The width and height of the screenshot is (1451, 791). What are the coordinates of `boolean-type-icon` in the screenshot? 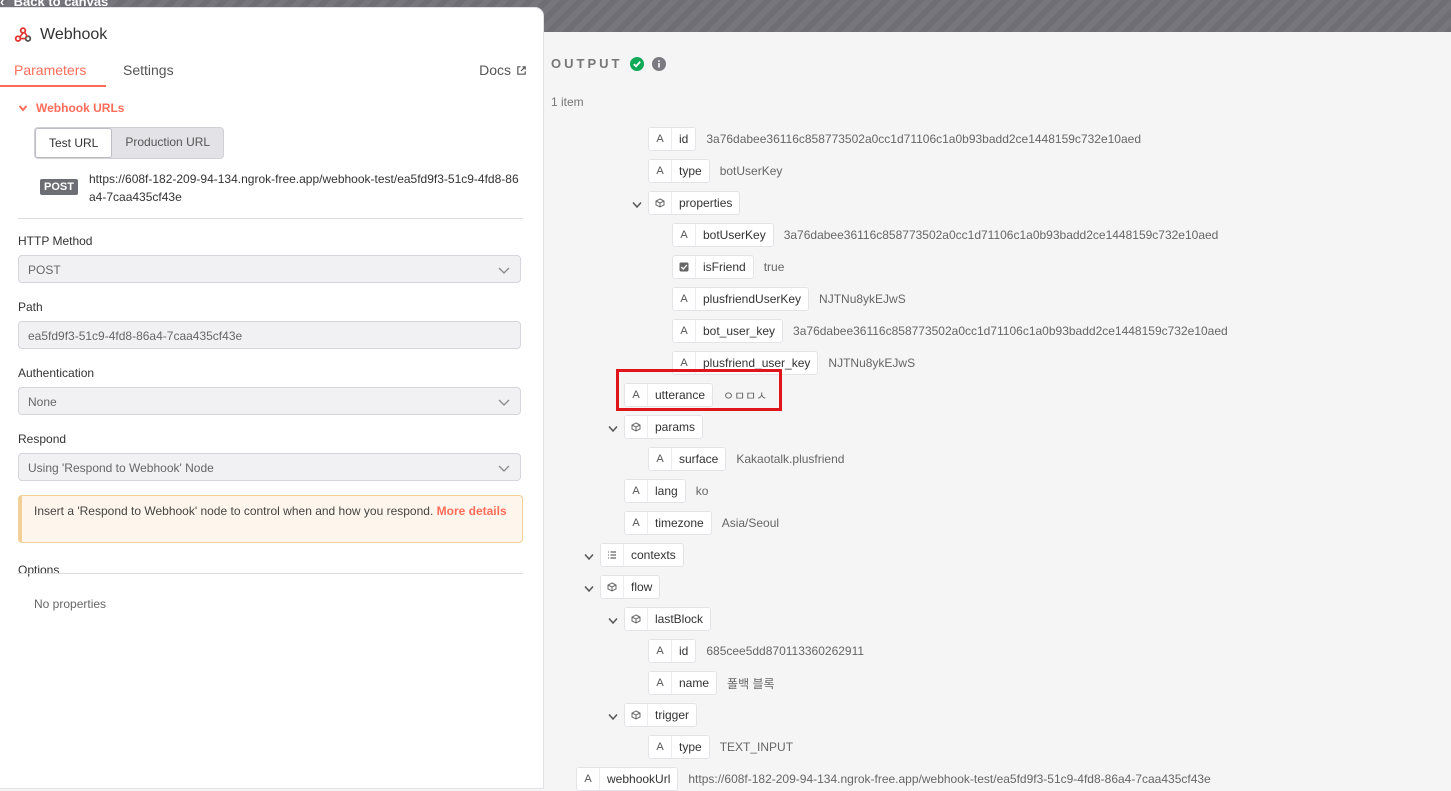 It's located at (684, 267).